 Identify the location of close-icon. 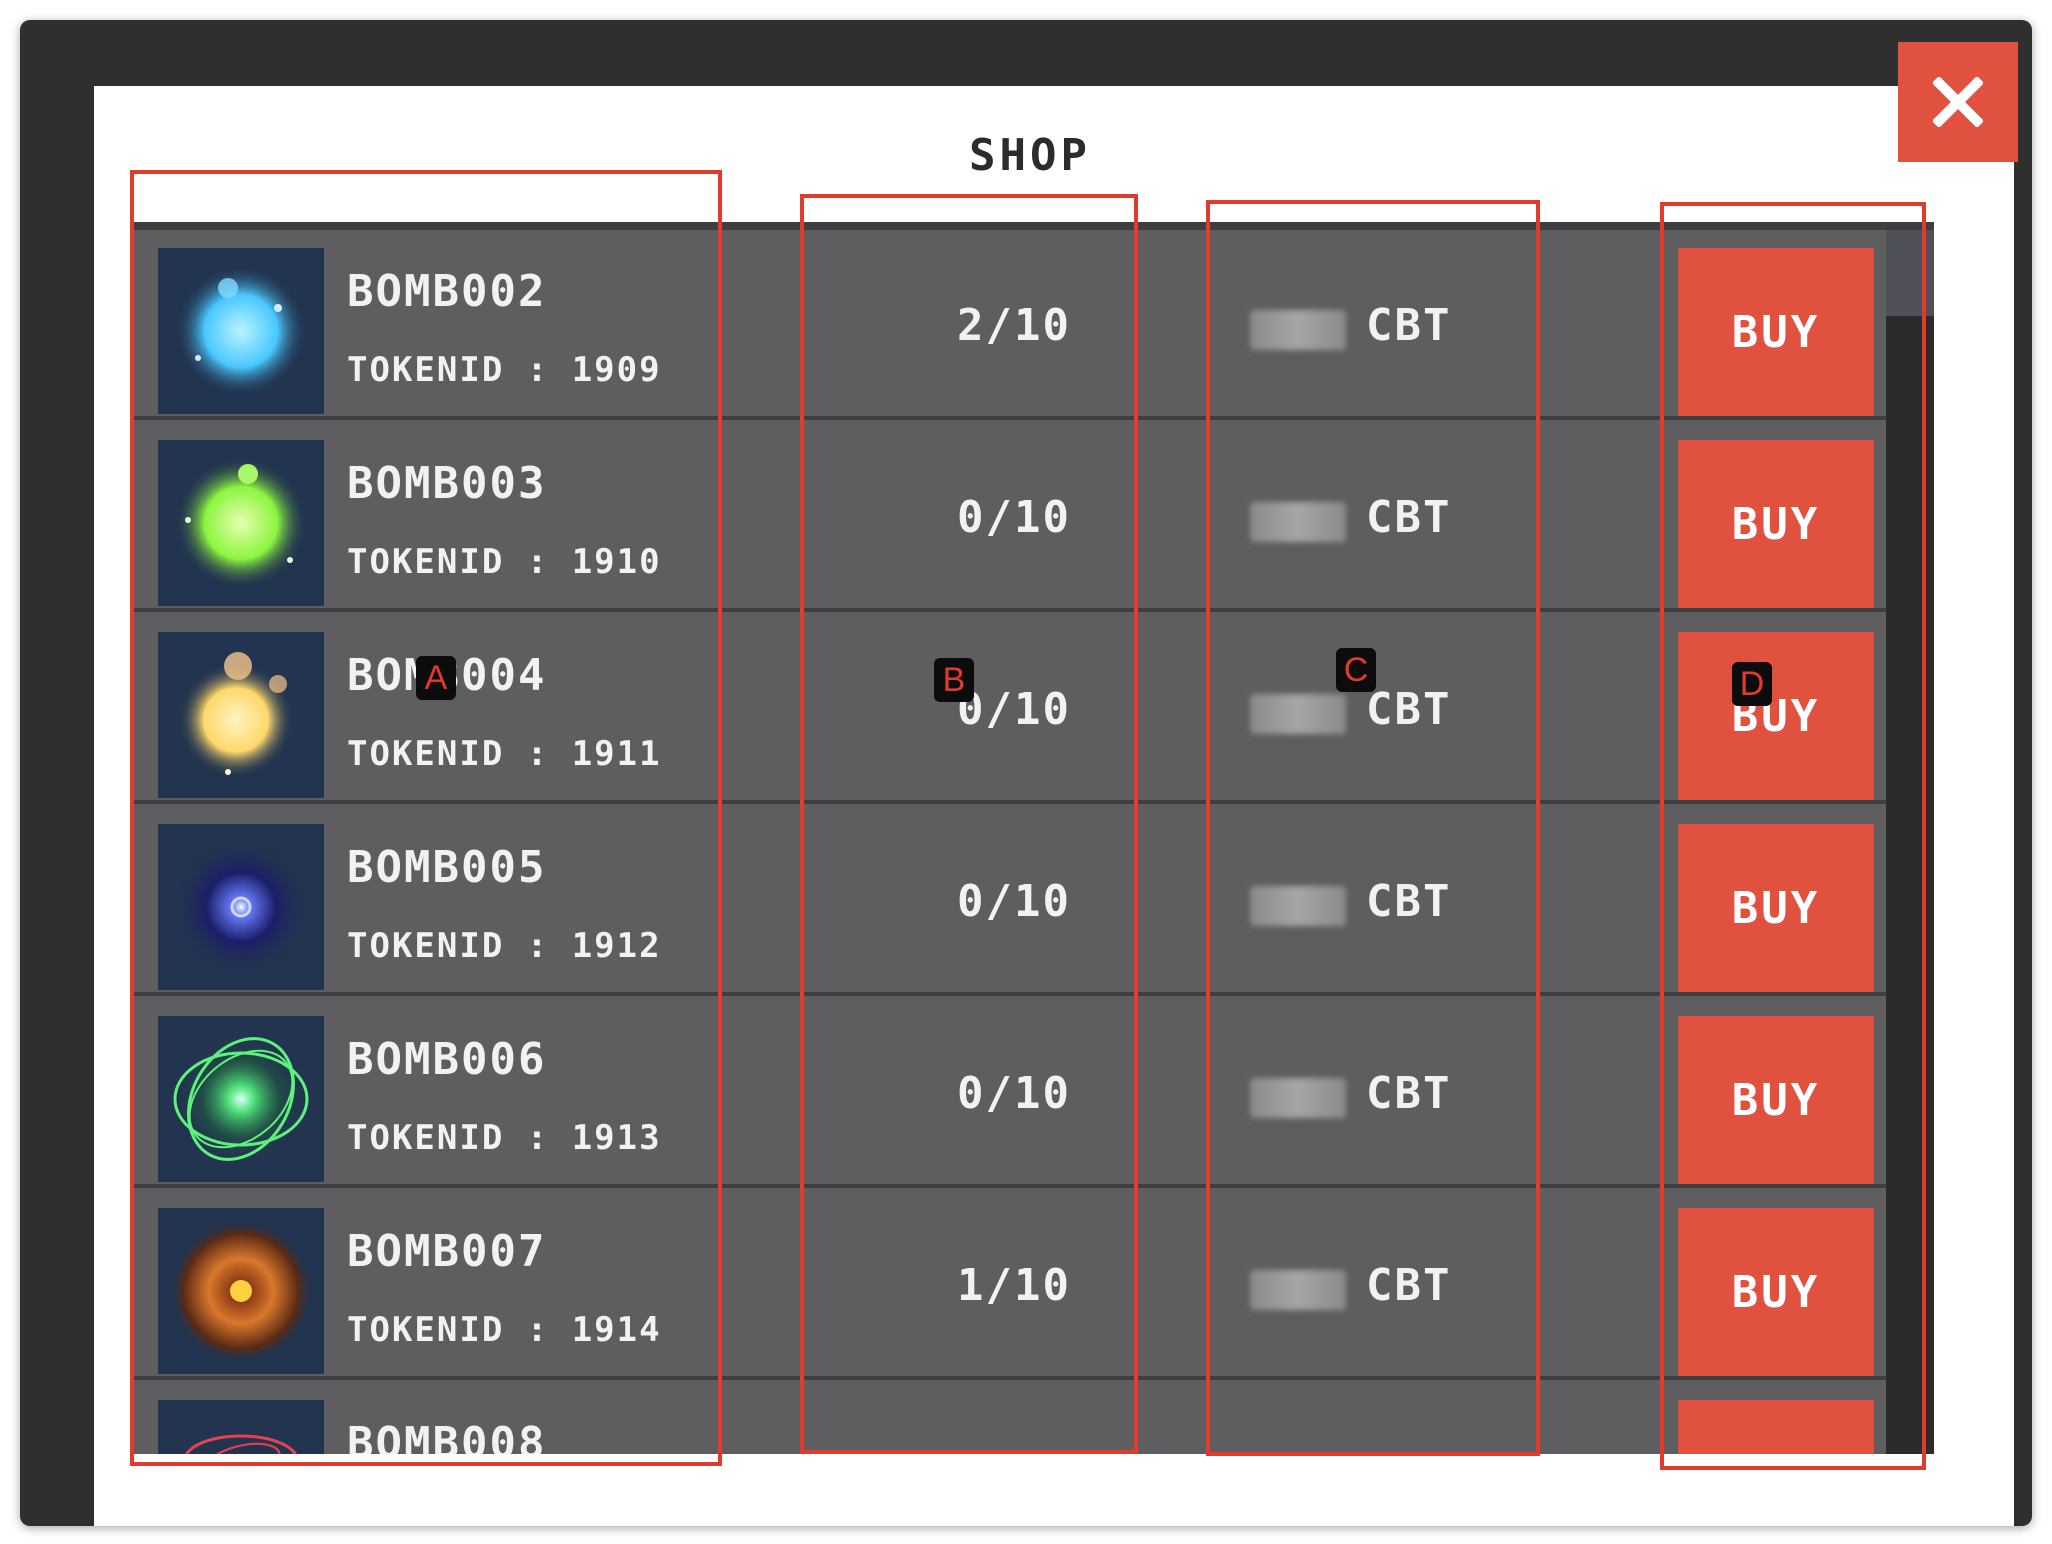
(1958, 102).